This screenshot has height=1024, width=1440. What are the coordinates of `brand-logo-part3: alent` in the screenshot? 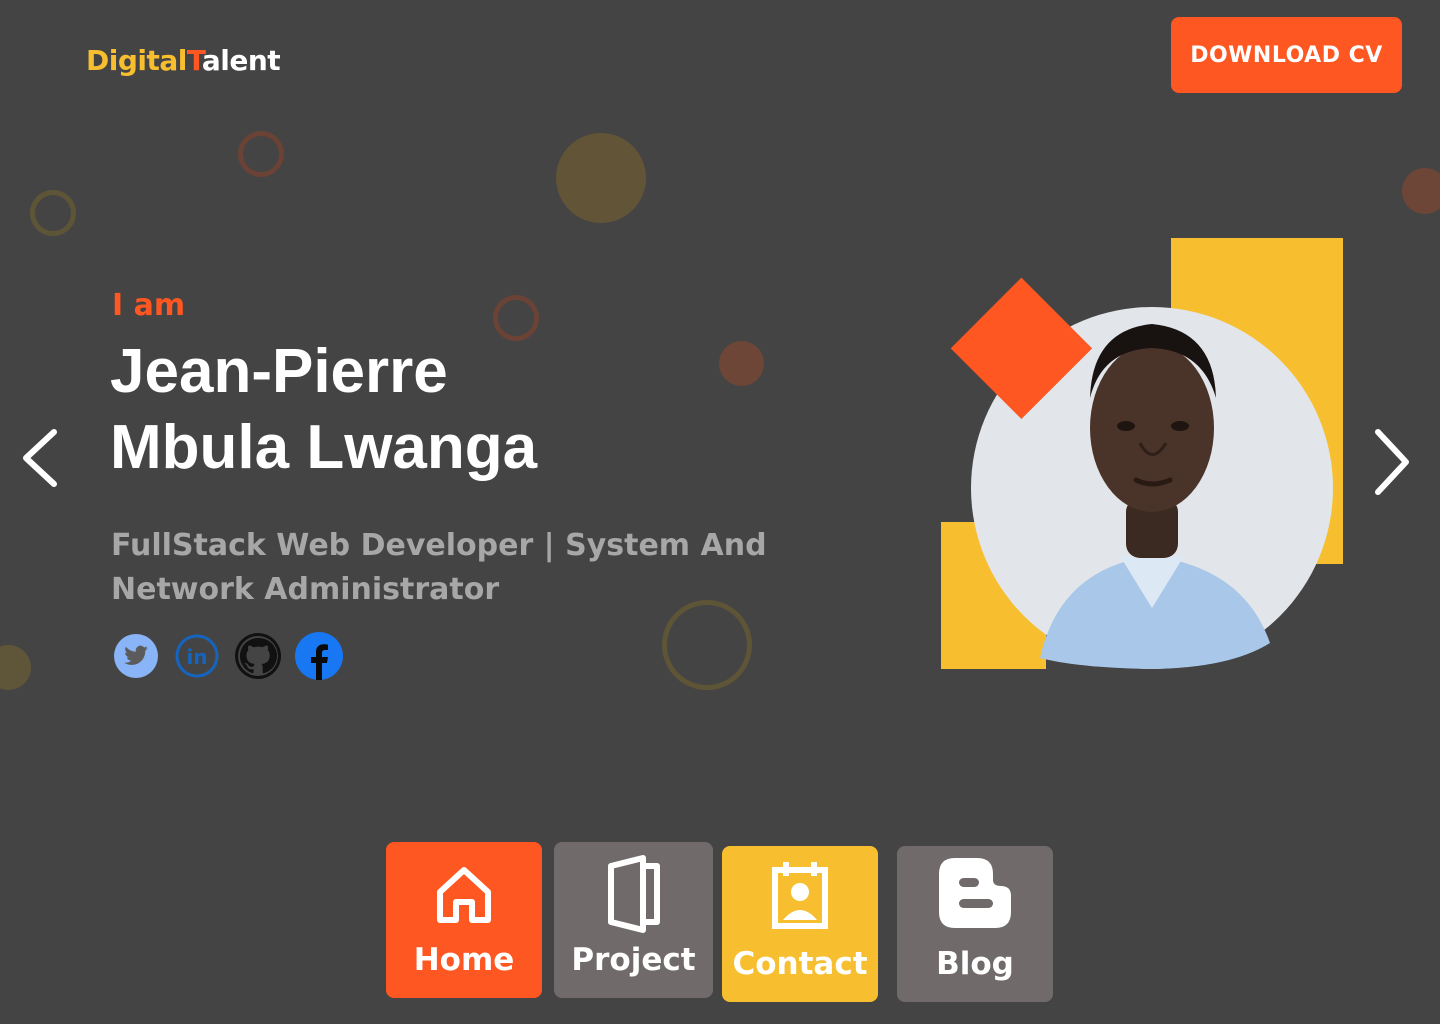 It's located at (241, 60).